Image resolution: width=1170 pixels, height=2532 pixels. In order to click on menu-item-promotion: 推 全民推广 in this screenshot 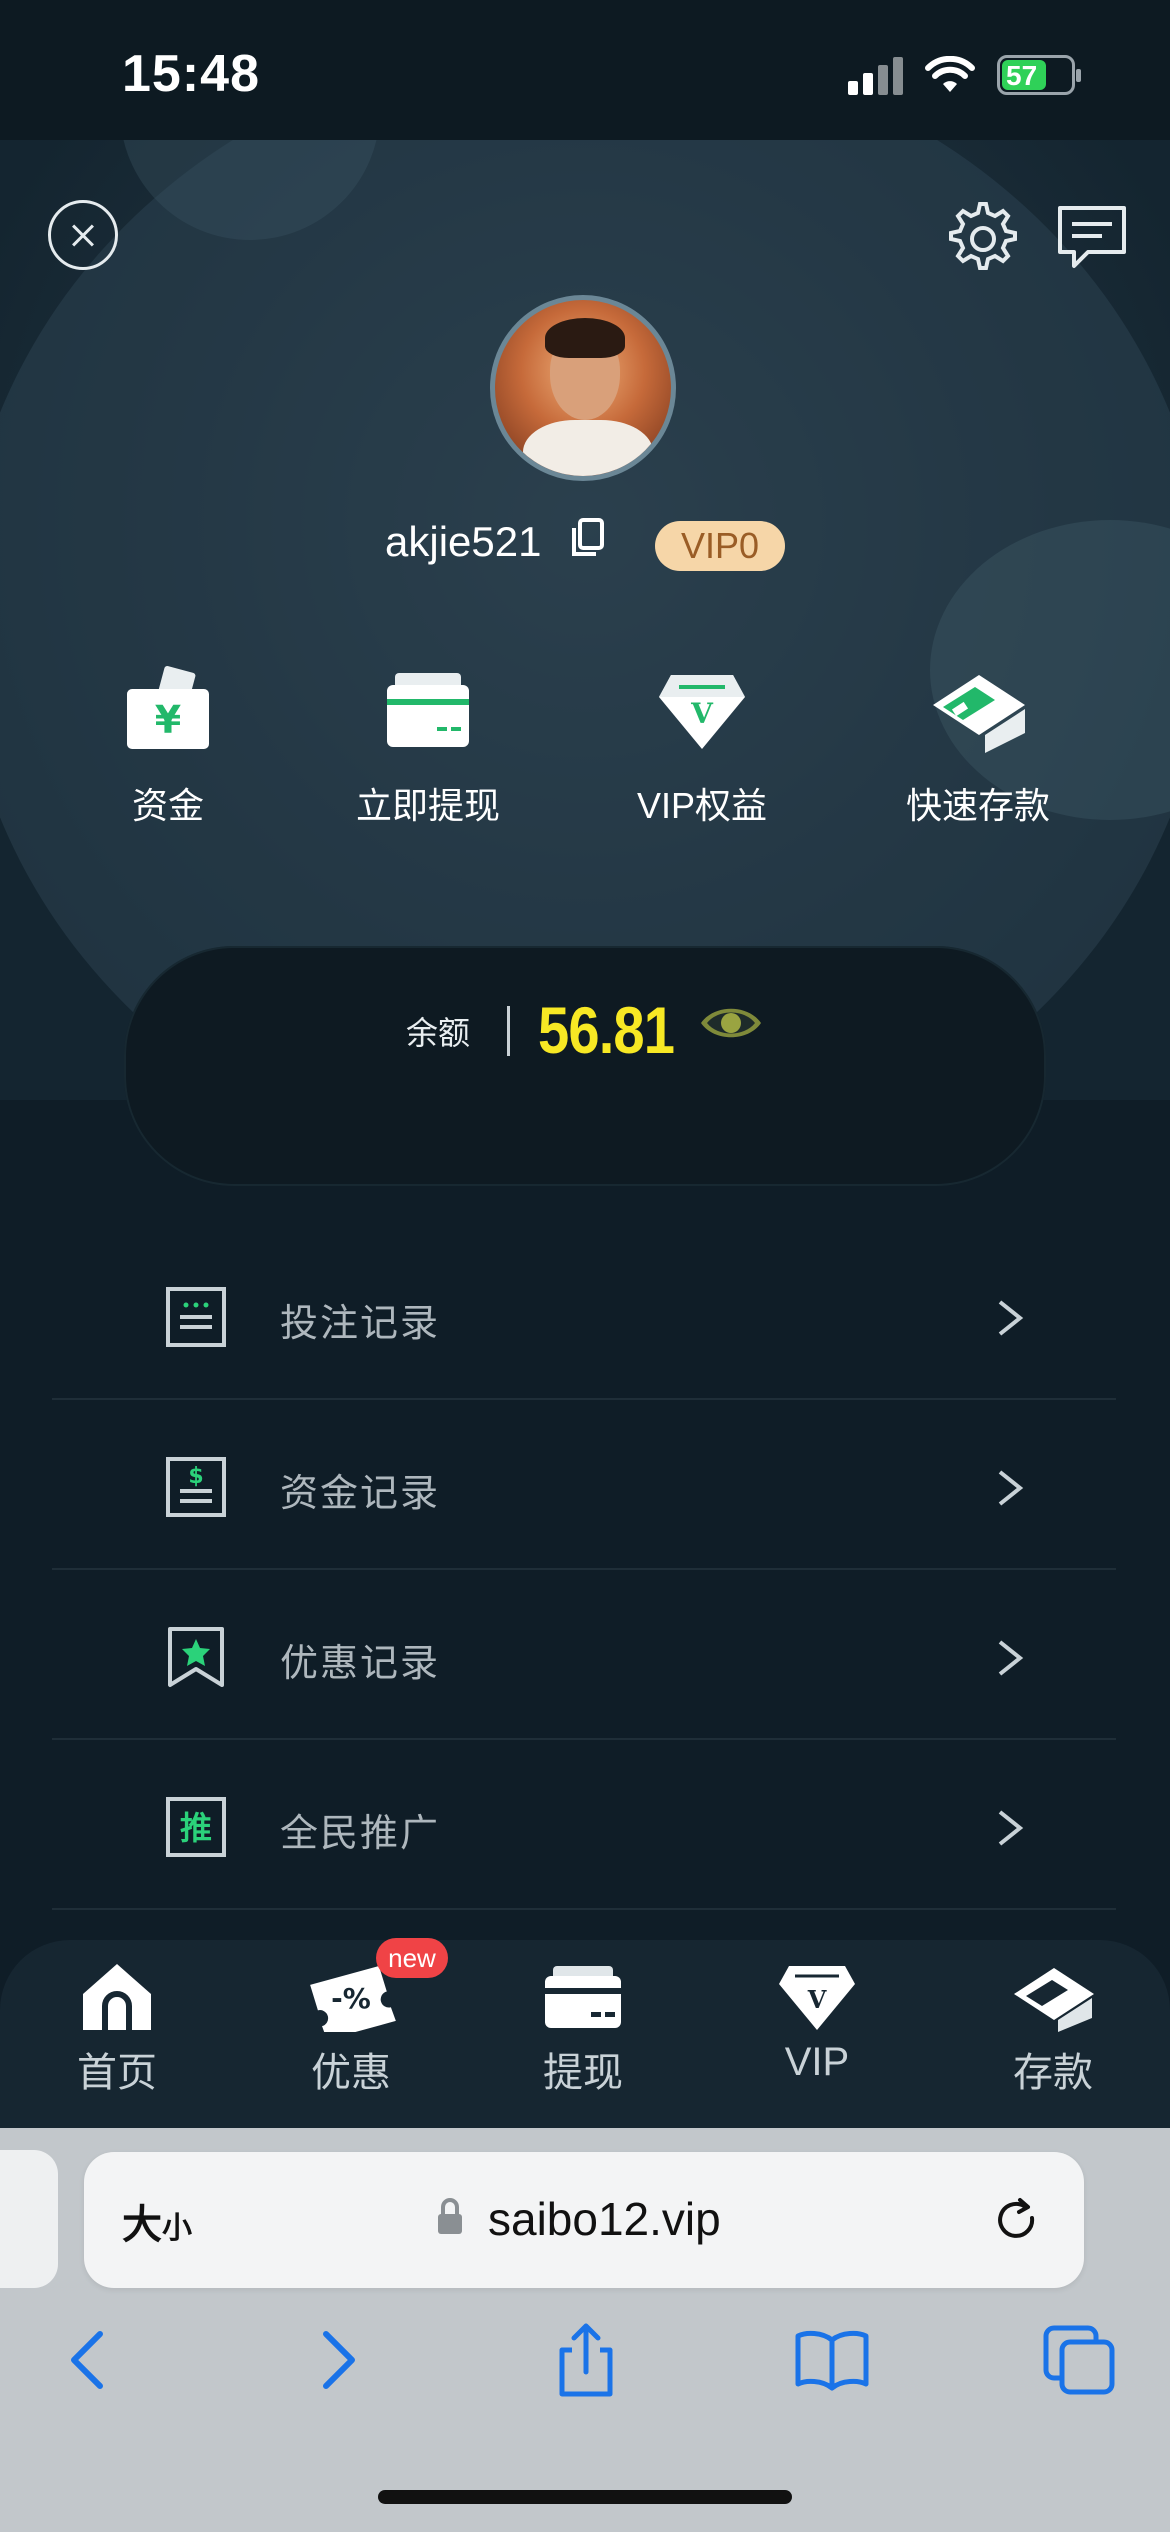, I will do `click(584, 1825)`.